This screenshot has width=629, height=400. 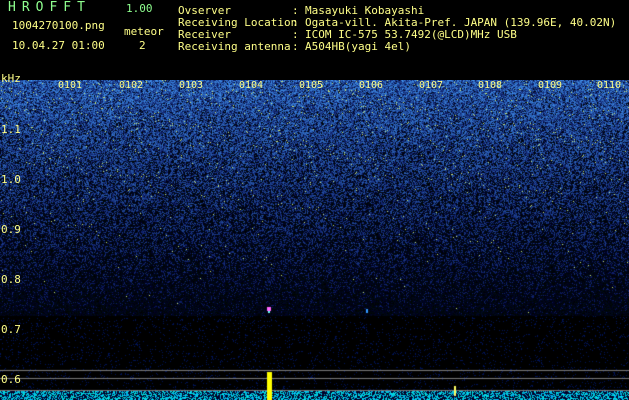 What do you see at coordinates (11, 179) in the screenshot?
I see `y-tick-1-0: 1.0` at bounding box center [11, 179].